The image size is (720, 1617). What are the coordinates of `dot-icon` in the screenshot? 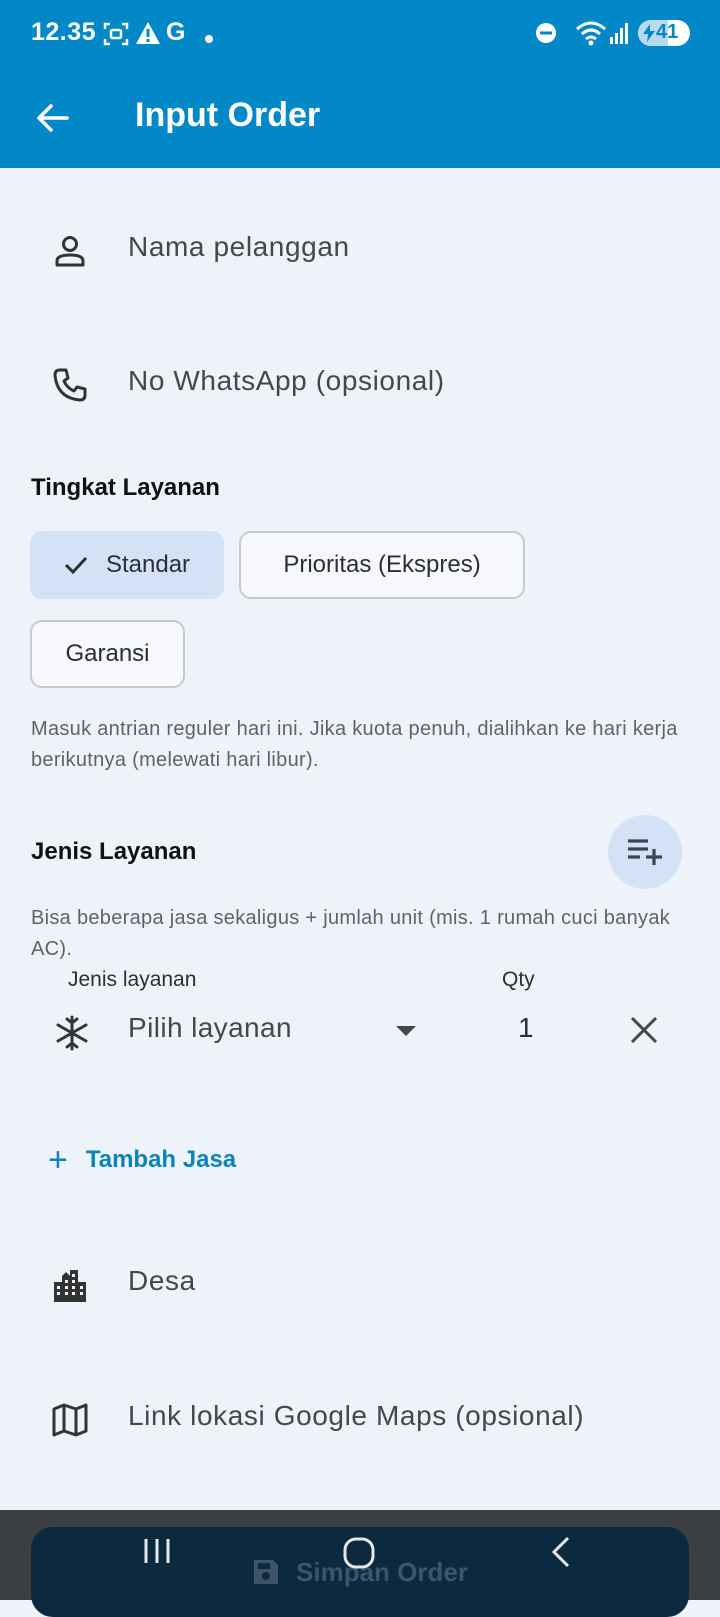 It's located at (209, 39).